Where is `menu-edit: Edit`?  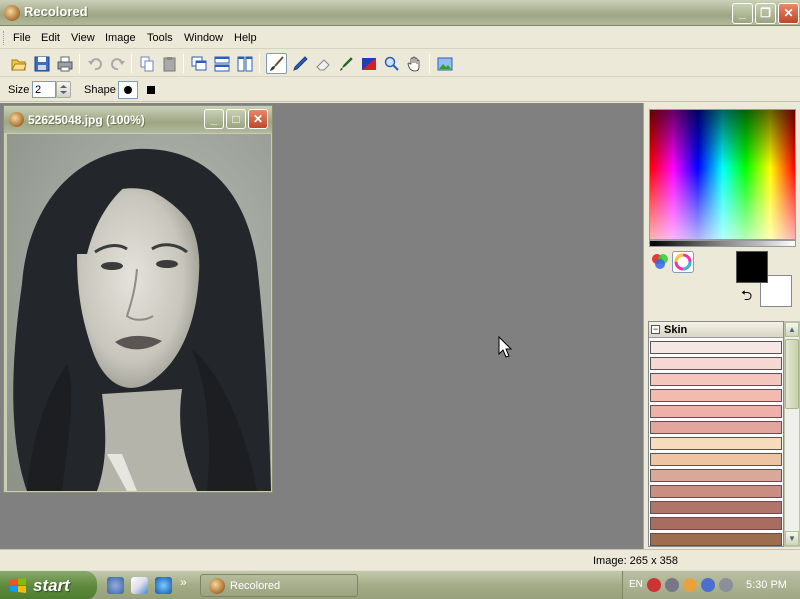
menu-edit: Edit is located at coordinates (50, 38).